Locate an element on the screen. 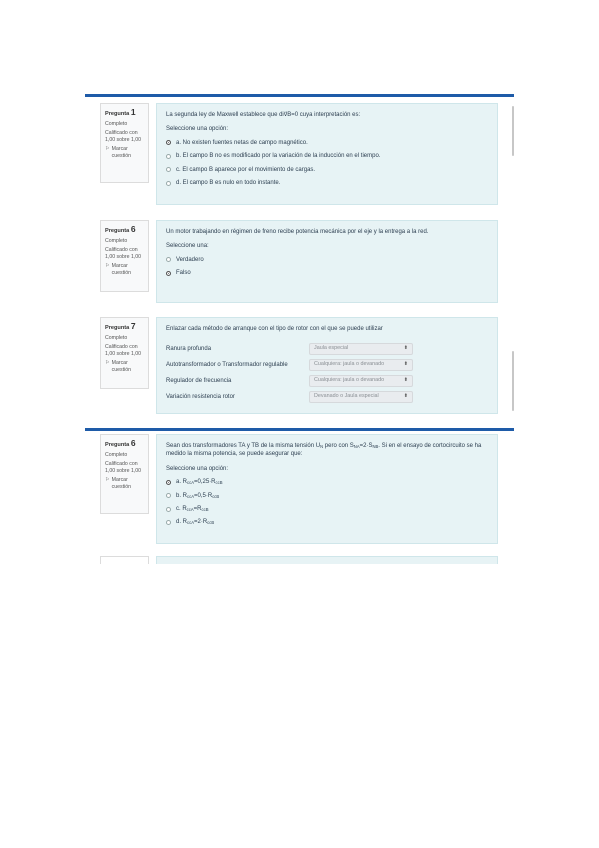 The height and width of the screenshot is (848, 599). match-row: Ranura profunda Jaula especial ⬍ is located at coordinates (327, 348).